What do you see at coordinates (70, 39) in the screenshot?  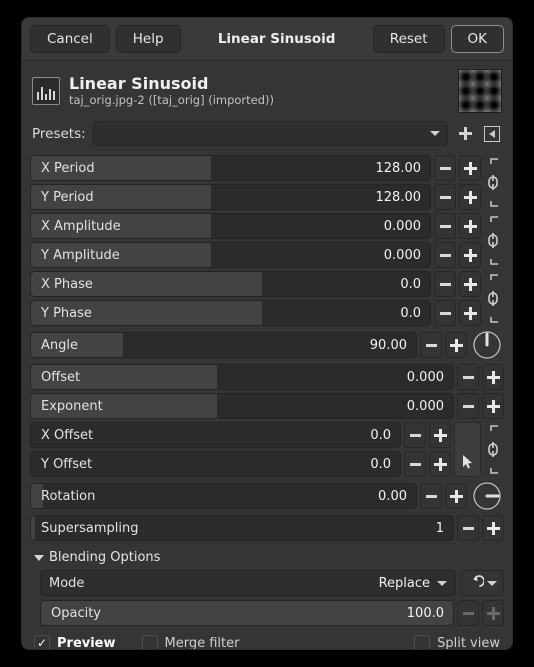 I see `cancel-button: Cancel` at bounding box center [70, 39].